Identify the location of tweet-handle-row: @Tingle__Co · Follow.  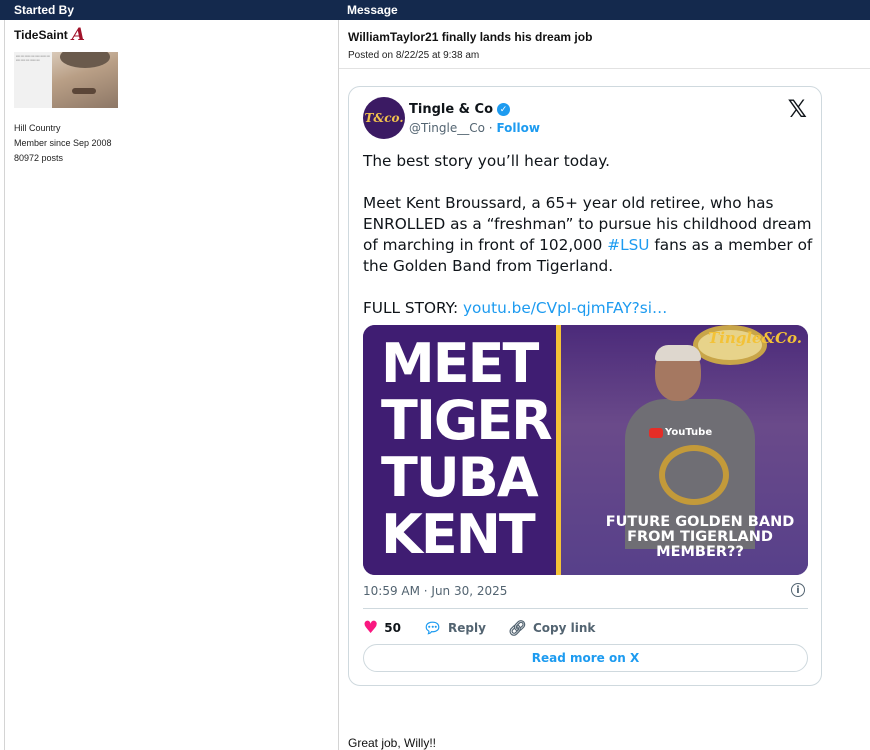
(474, 128).